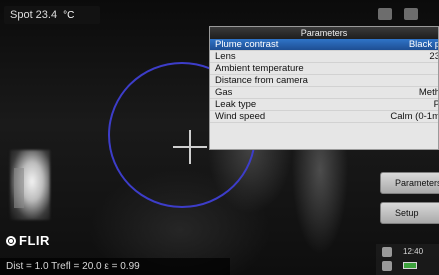 The width and height of the screenshot is (439, 275). What do you see at coordinates (261, 80) in the screenshot?
I see `param-row-label: Distance from camera` at bounding box center [261, 80].